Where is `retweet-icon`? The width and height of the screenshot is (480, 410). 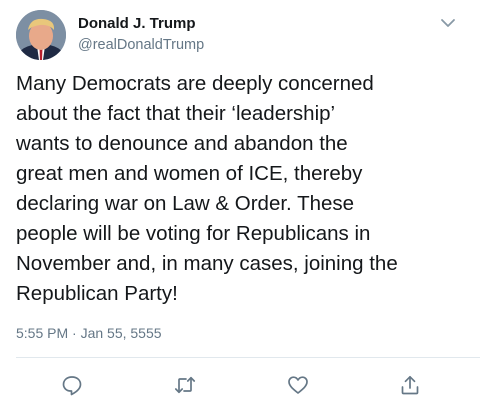 retweet-icon is located at coordinates (185, 385).